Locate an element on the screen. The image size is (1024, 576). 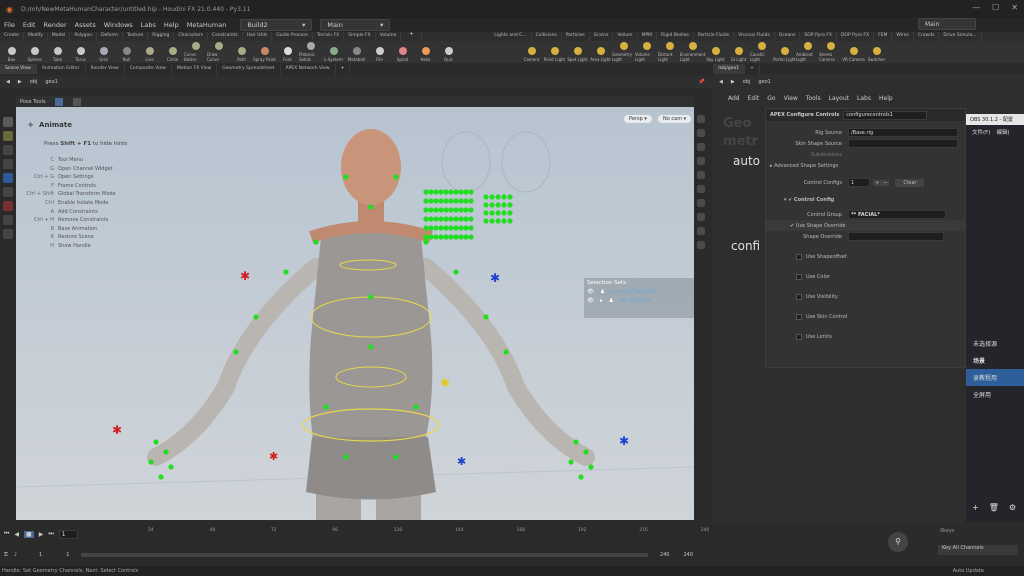
shelf-tab: SOP Pyro FX is located at coordinates (818, 36).